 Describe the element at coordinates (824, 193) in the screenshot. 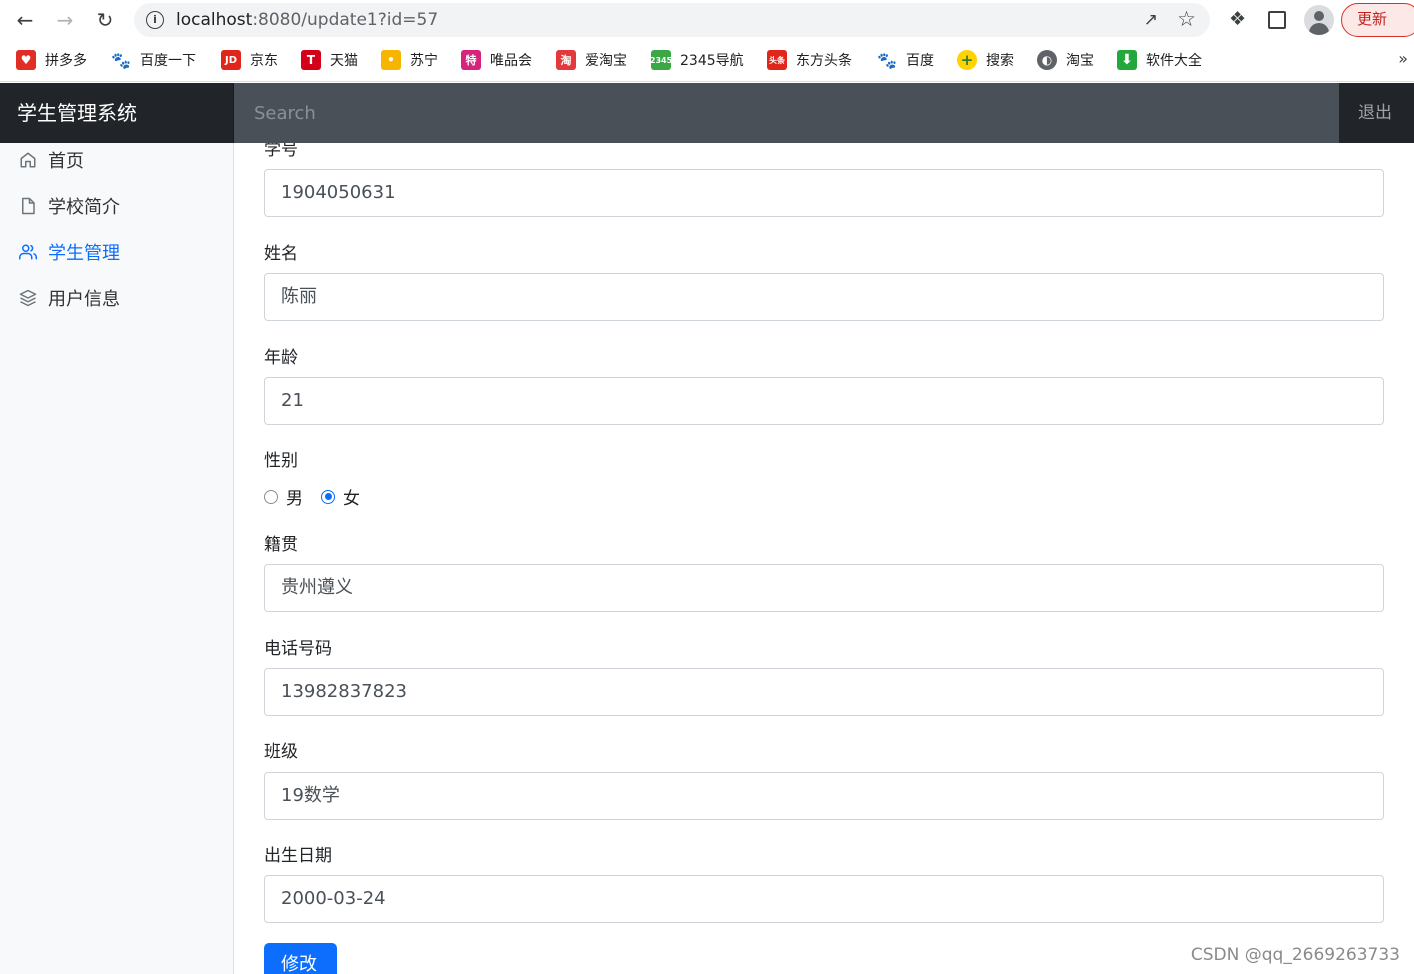

I see `student-id-field: 1904050631` at that location.